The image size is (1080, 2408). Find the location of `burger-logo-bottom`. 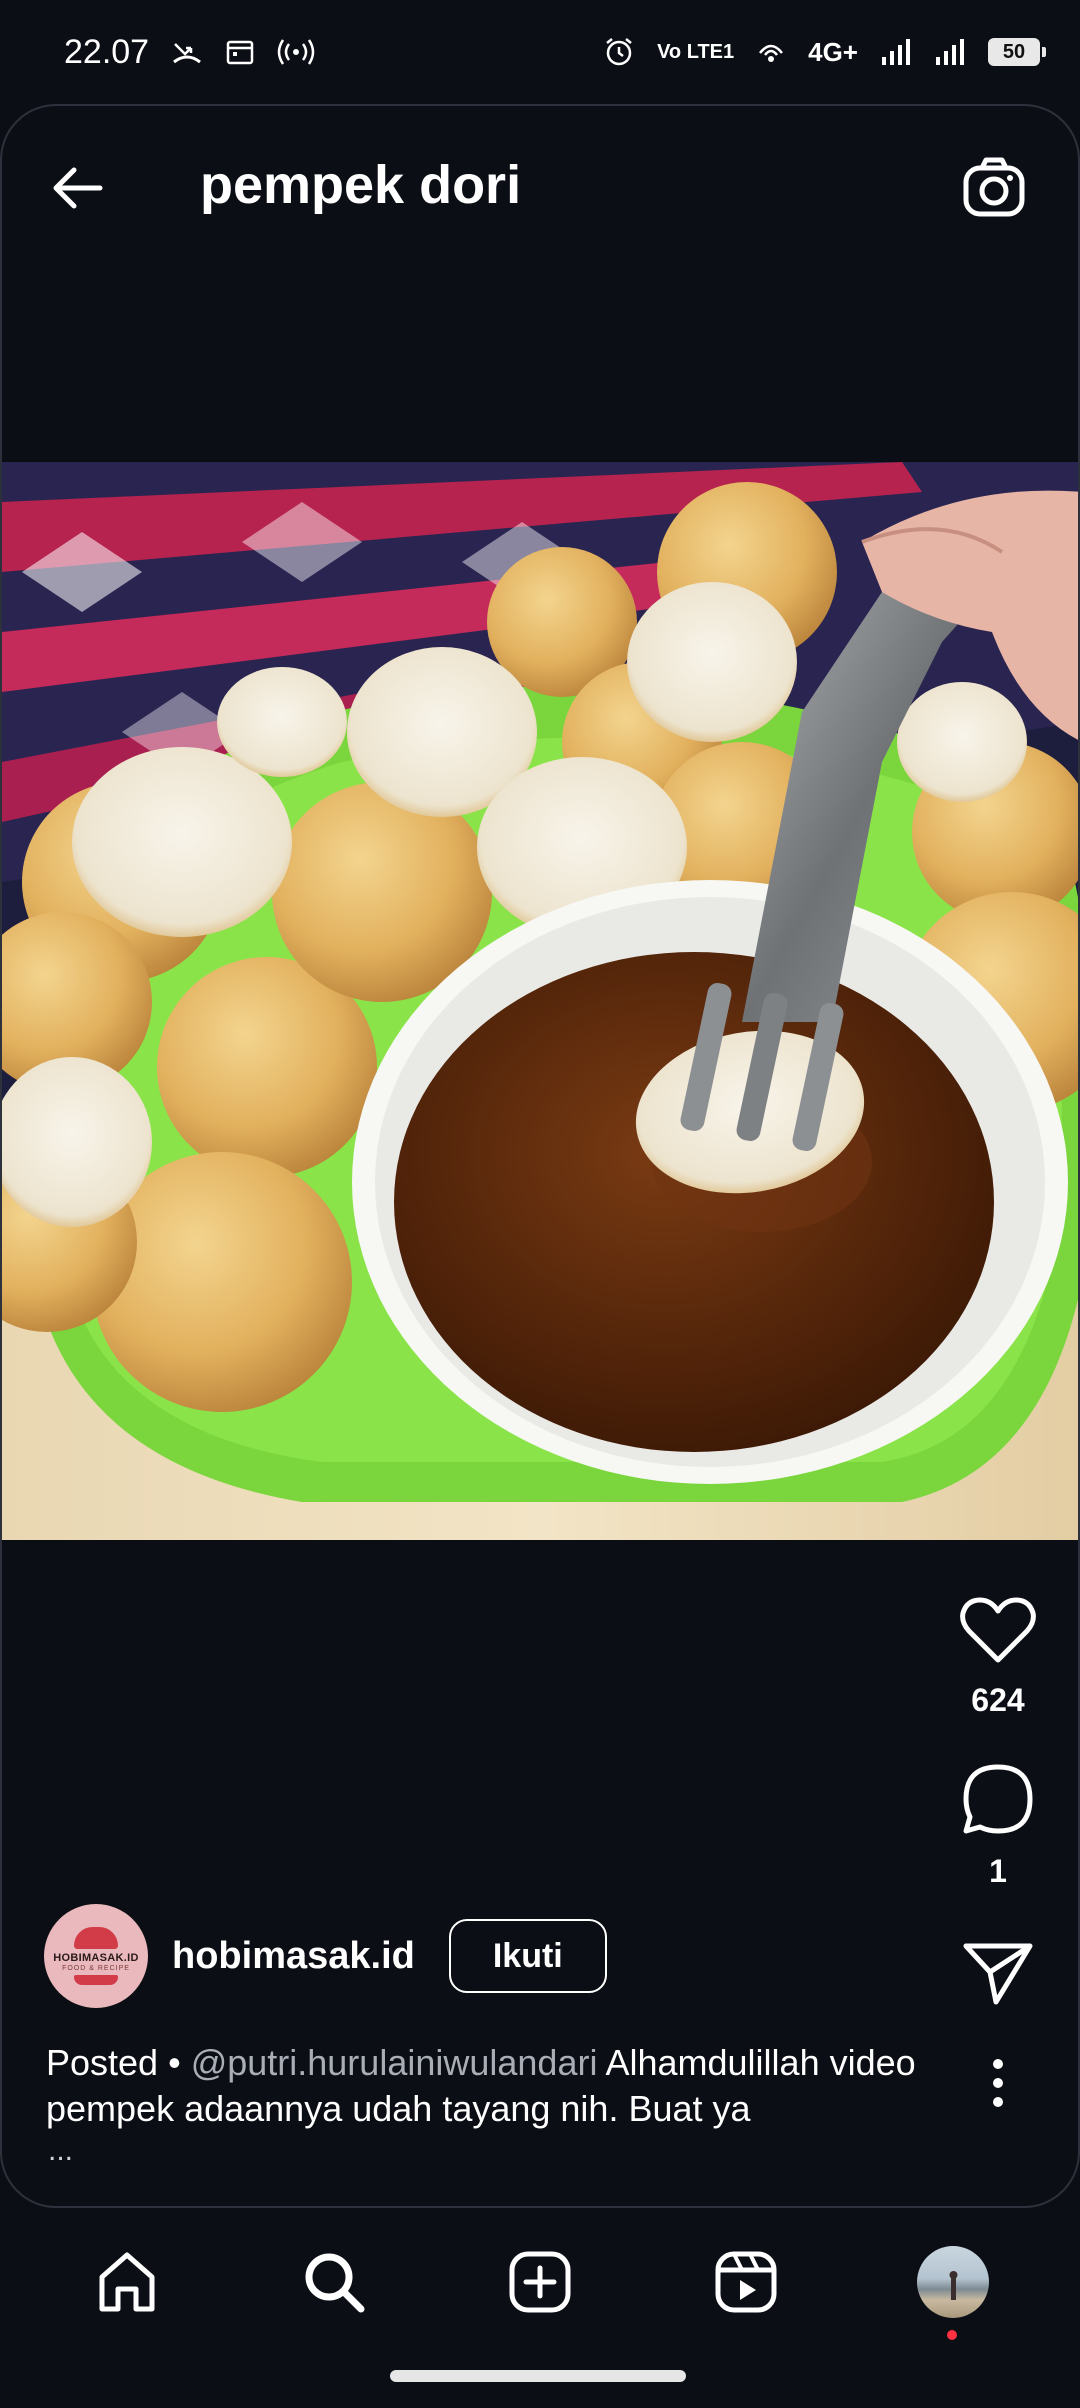

burger-logo-bottom is located at coordinates (96, 1980).